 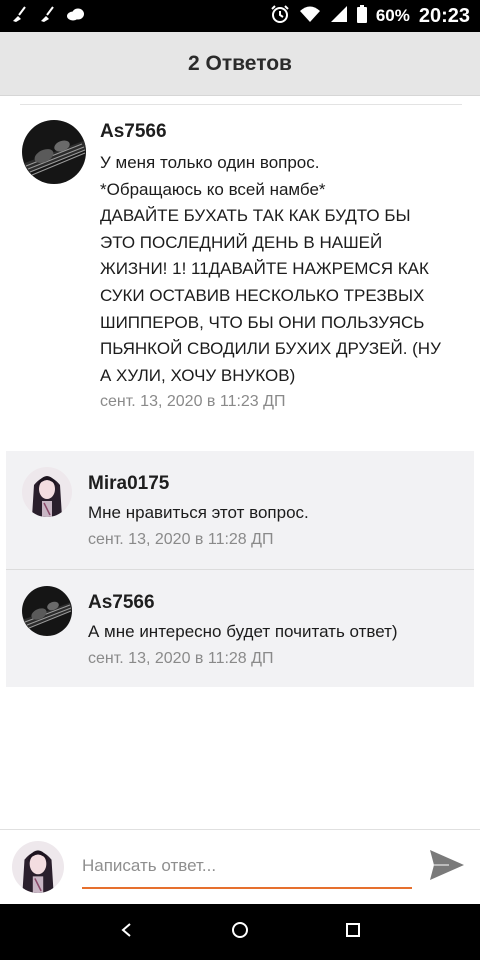 I want to click on alarm-icon, so click(x=280, y=16).